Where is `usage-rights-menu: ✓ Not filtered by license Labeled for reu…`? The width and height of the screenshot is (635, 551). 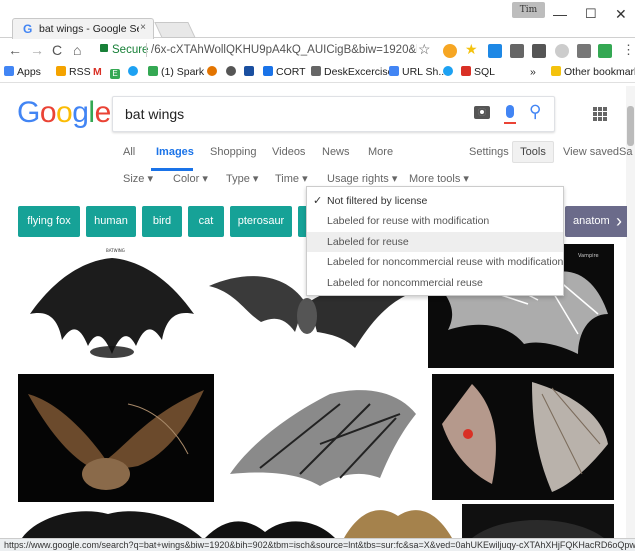
usage-rights-menu: ✓ Not filtered by license Labeled for reu… is located at coordinates (435, 241).